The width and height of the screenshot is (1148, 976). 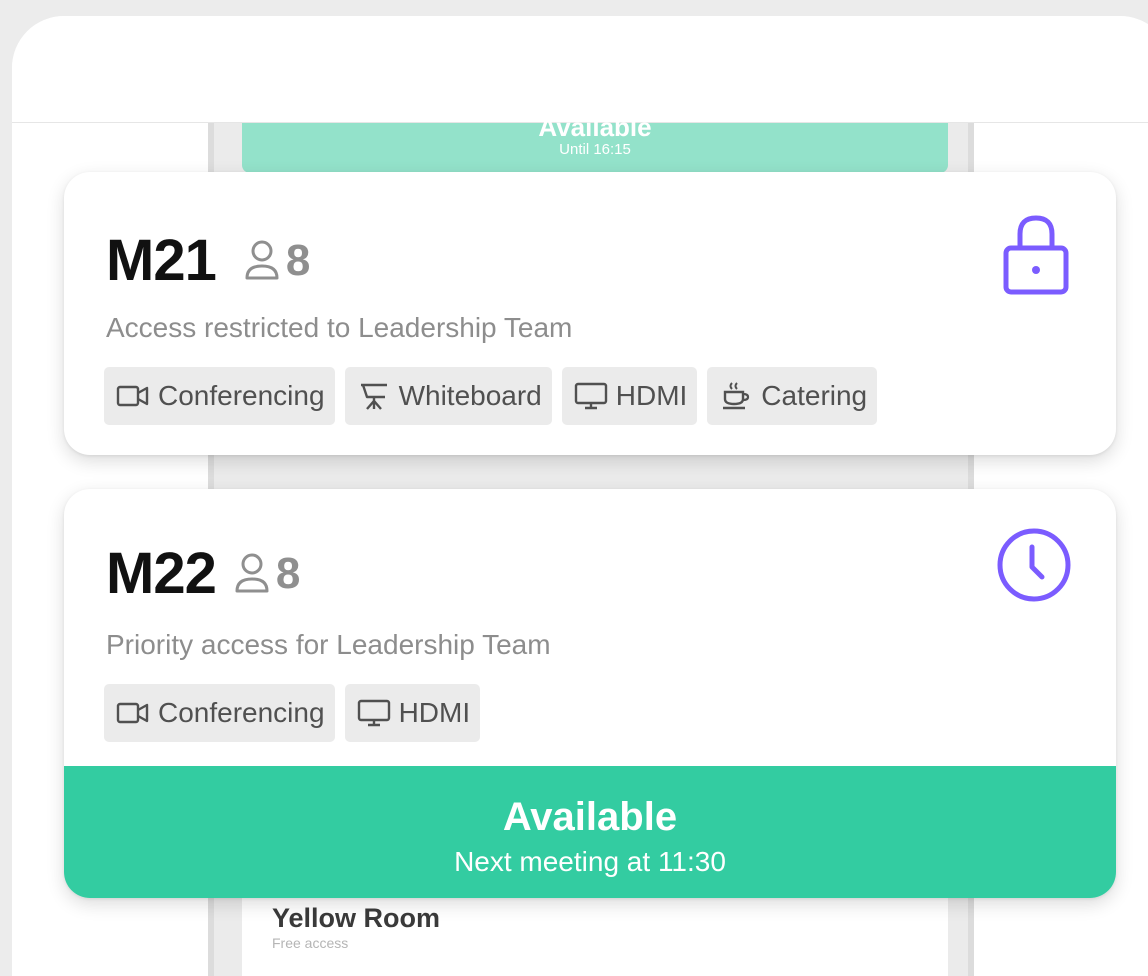 I want to click on amenity-chip-whiteboard: Whiteboard, so click(x=448, y=396).